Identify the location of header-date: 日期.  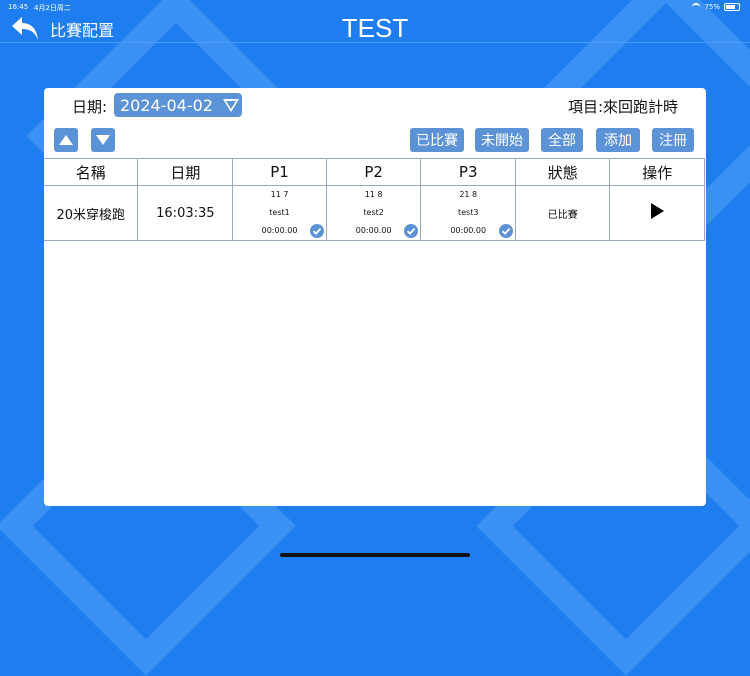
(185, 172).